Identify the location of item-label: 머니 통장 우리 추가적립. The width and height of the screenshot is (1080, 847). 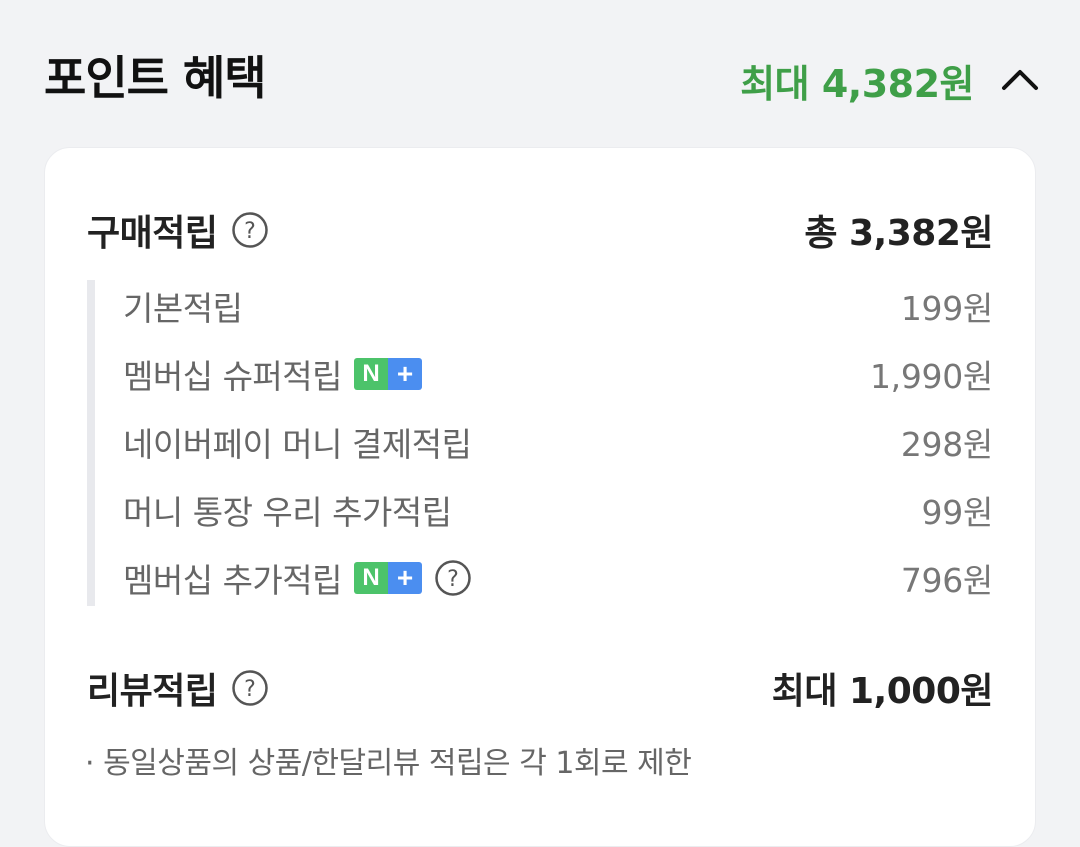
(287, 512).